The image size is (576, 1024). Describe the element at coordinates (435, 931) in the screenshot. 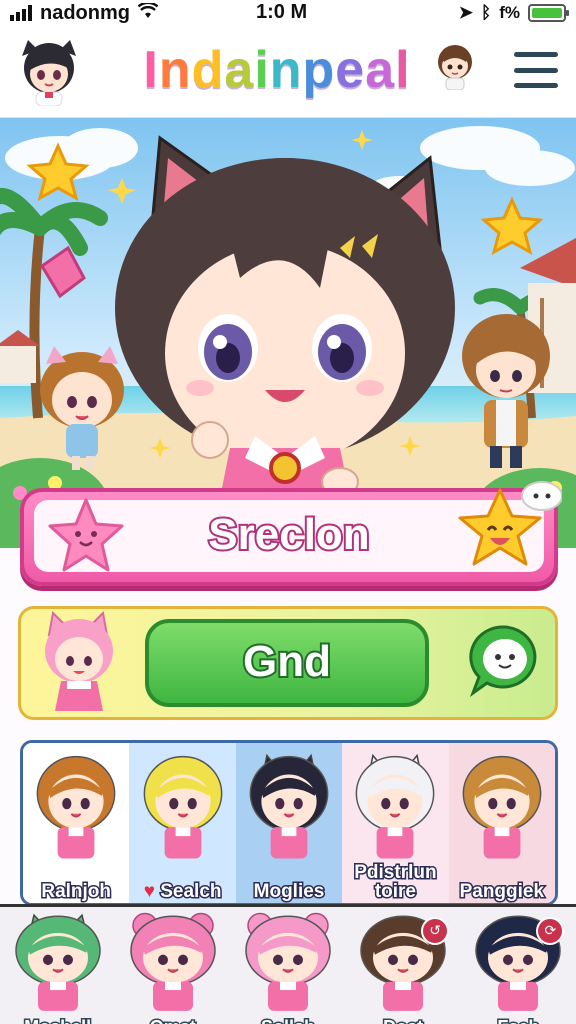

I see `refresh-badge-icon: ↺` at that location.